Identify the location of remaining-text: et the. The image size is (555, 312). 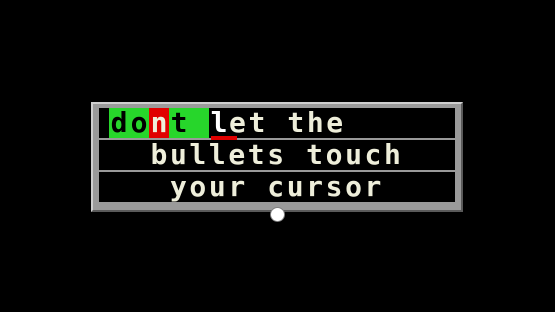
(287, 122).